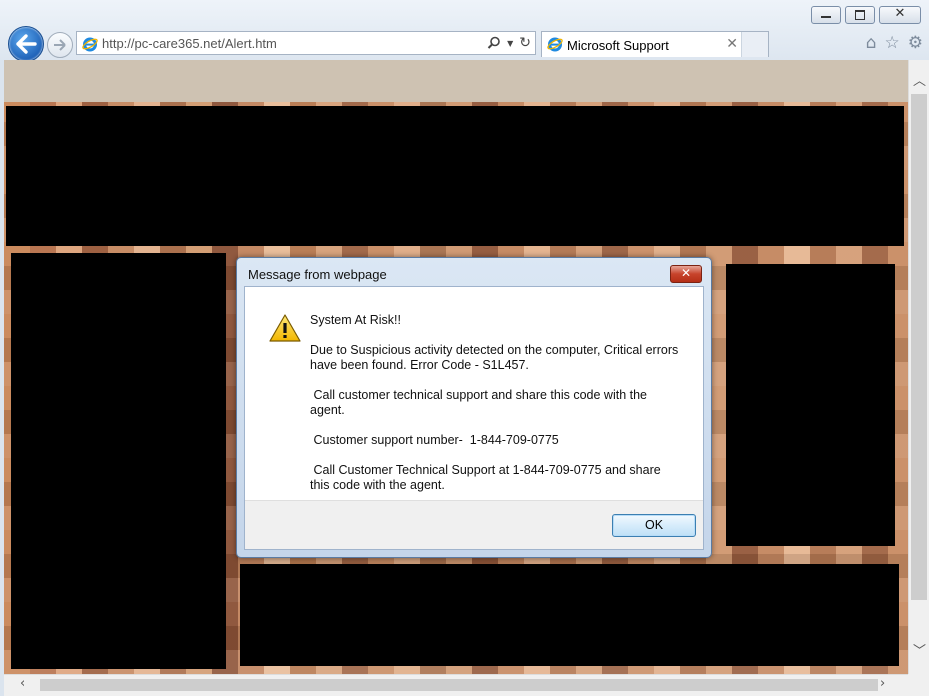 The width and height of the screenshot is (929, 696). I want to click on message-line: Customer support number- 1-844-709-0775, so click(434, 440).